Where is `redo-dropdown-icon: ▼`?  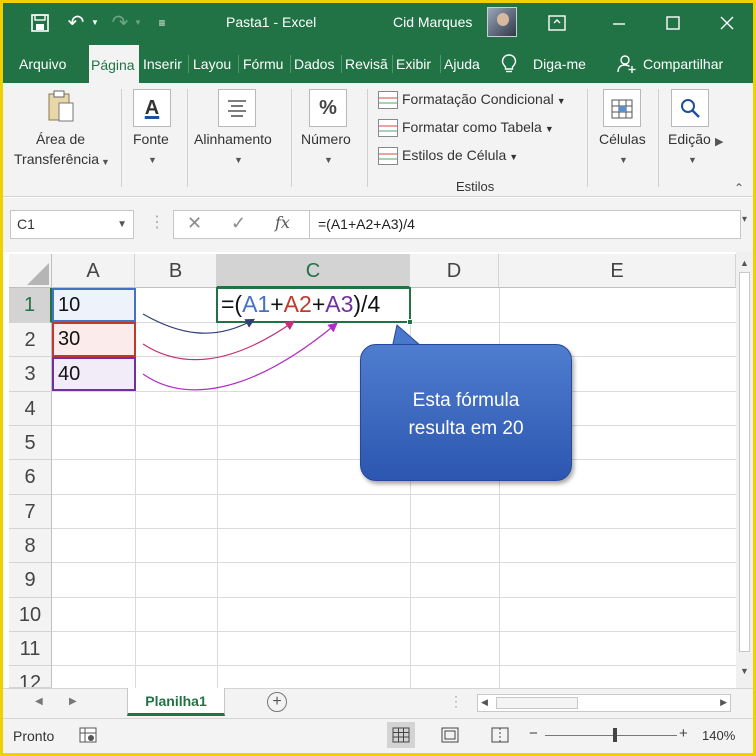
redo-dropdown-icon: ▼ is located at coordinates (138, 22).